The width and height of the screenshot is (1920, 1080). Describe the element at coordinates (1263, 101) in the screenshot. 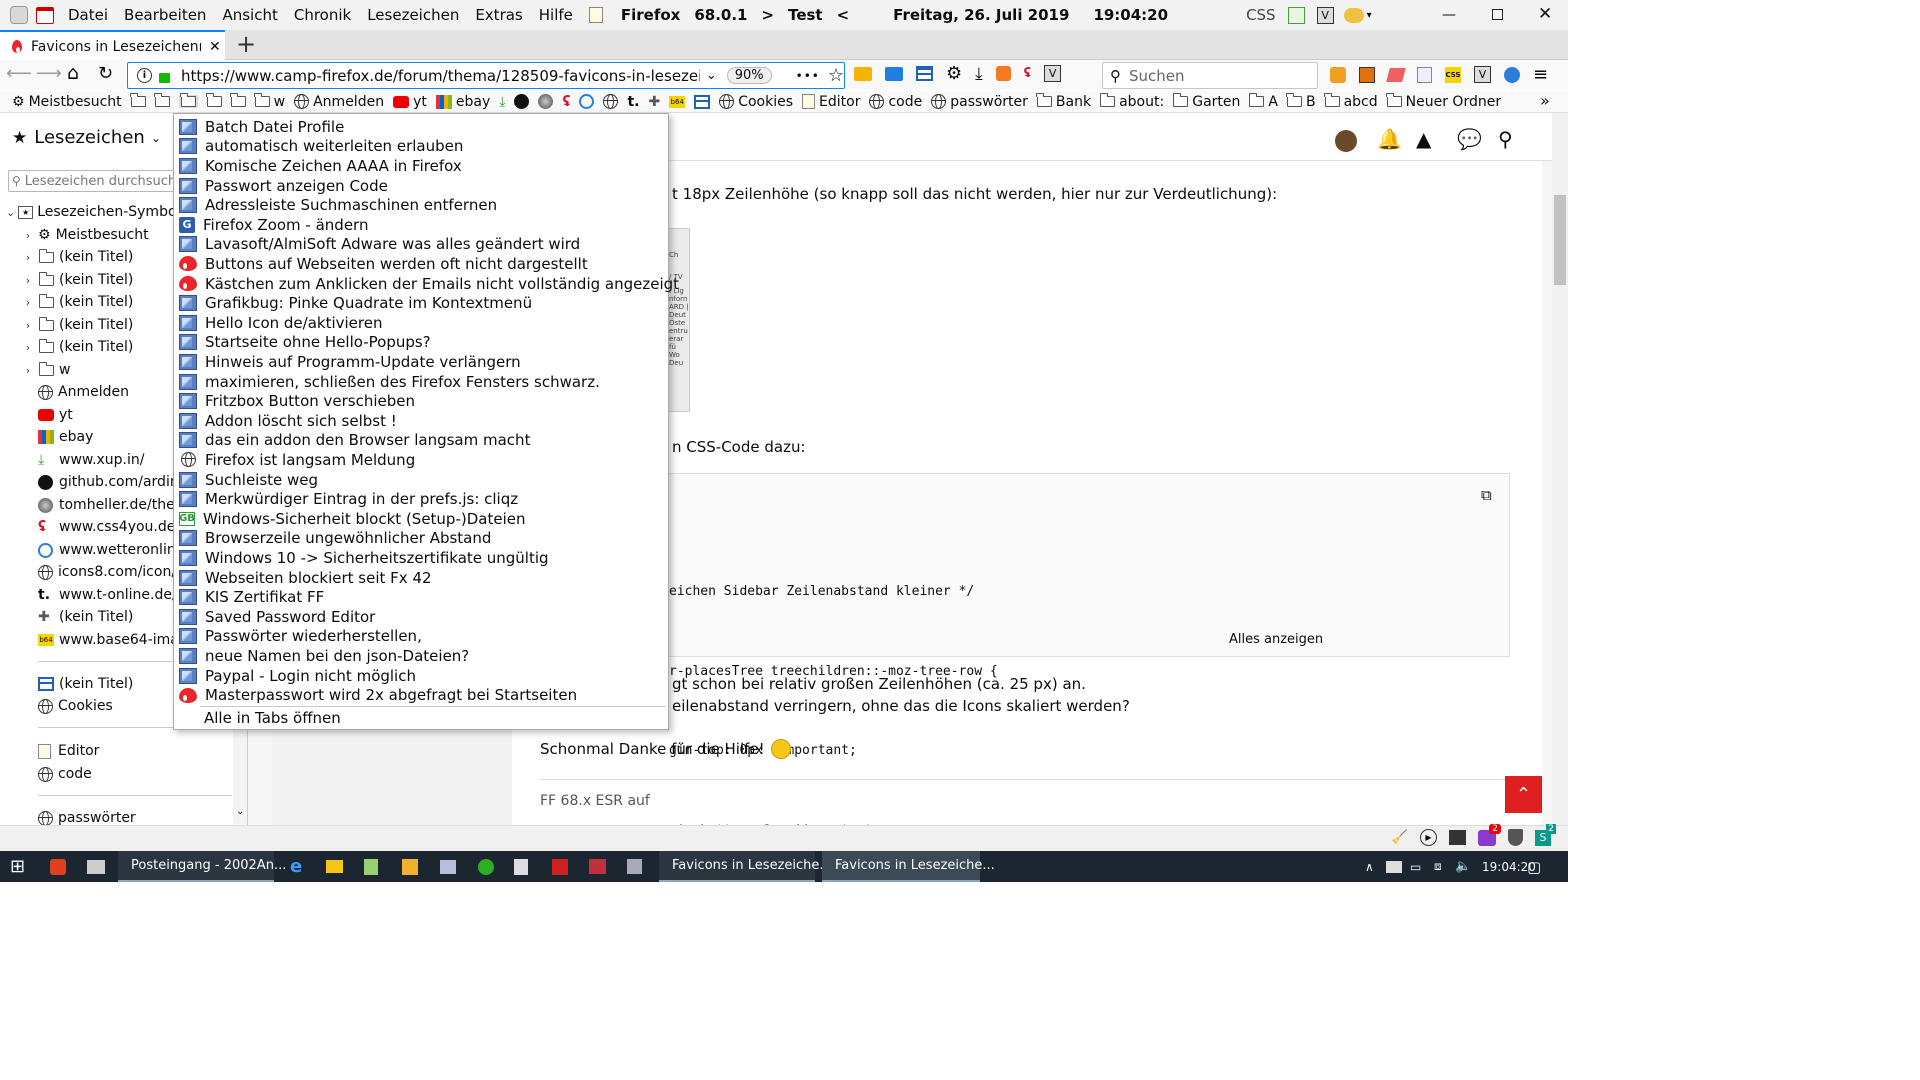

I see `bm-a: A` at that location.